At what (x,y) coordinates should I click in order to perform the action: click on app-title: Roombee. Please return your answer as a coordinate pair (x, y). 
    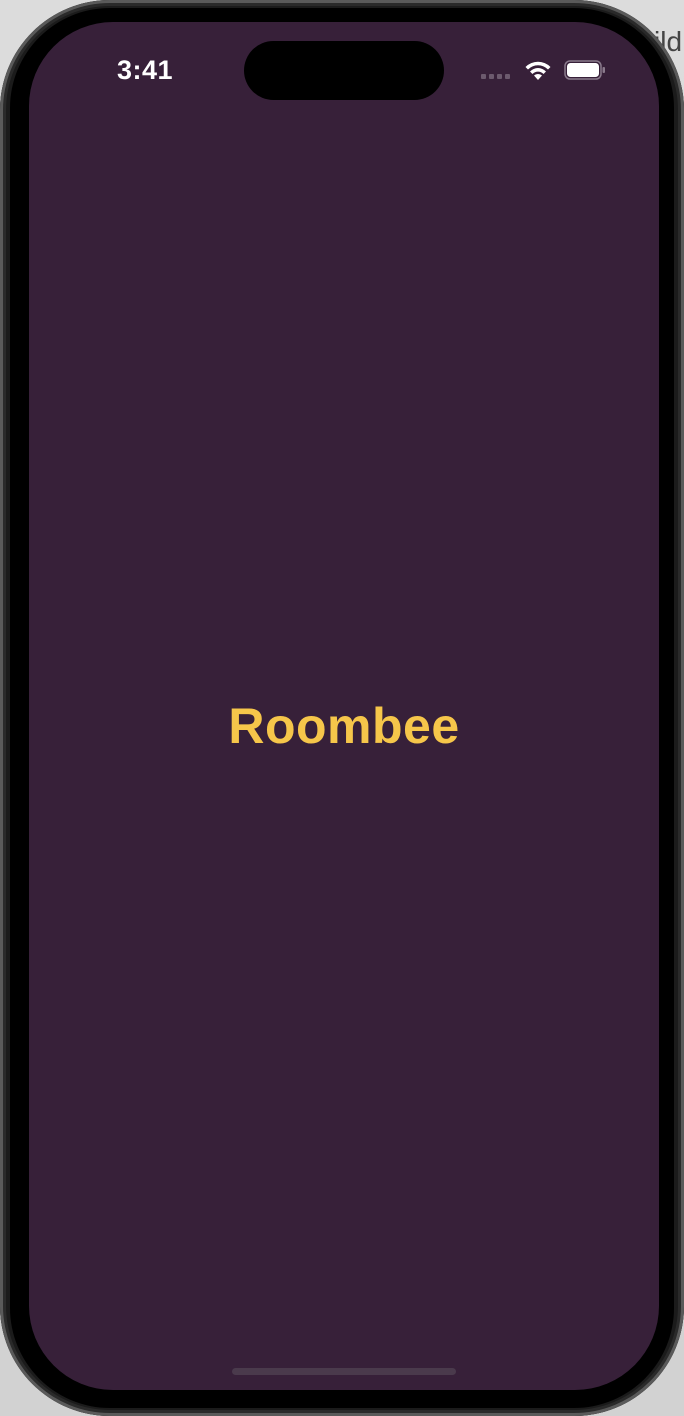
    Looking at the image, I should click on (344, 726).